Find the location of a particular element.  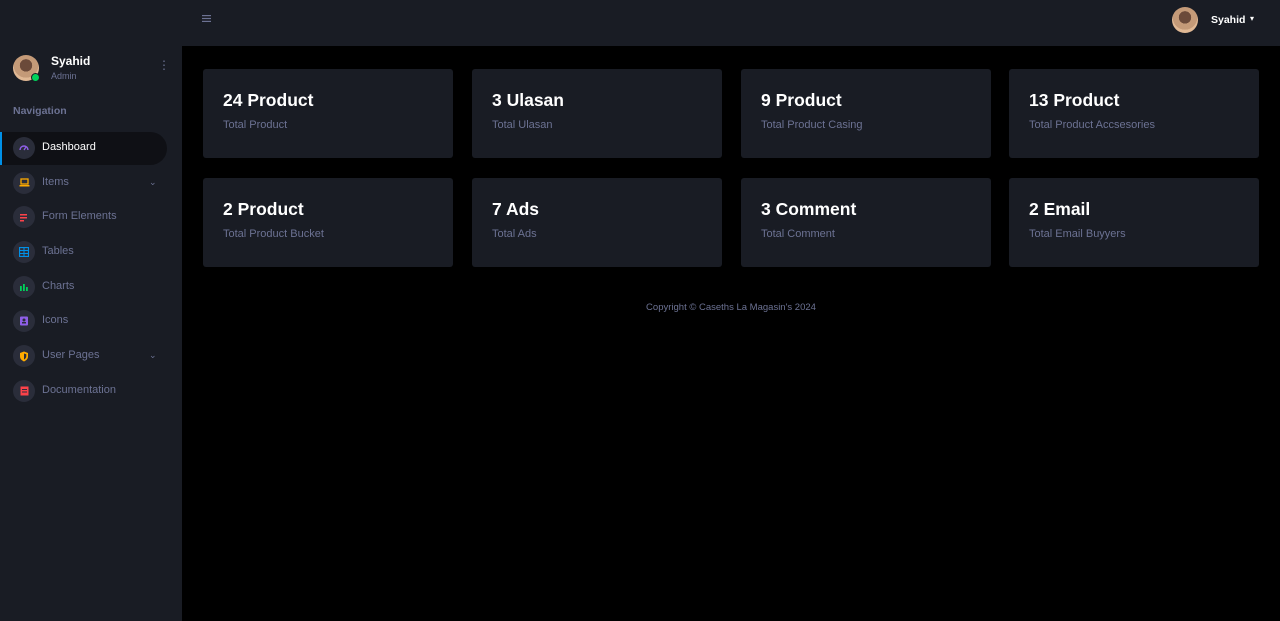

file-document-icon is located at coordinates (24, 390).